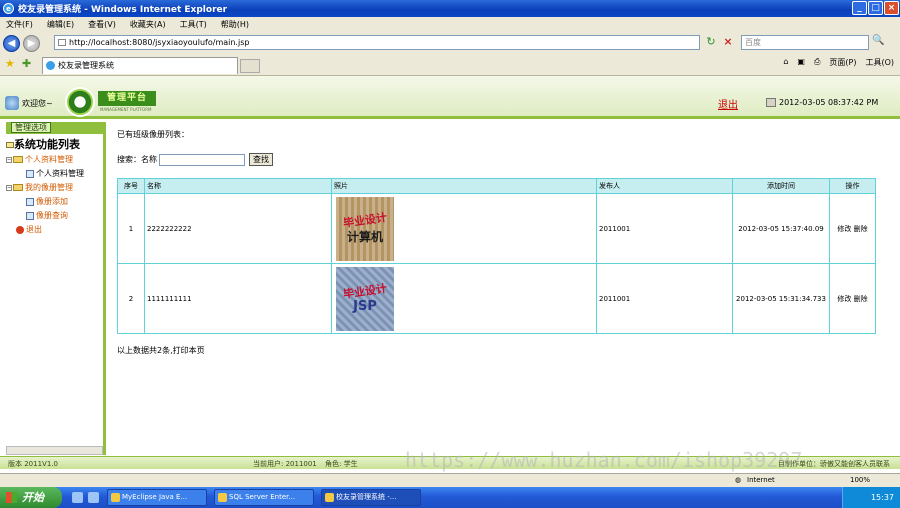 The width and height of the screenshot is (900, 508). What do you see at coordinates (882, 497) in the screenshot?
I see `tray-clock: 15:37` at bounding box center [882, 497].